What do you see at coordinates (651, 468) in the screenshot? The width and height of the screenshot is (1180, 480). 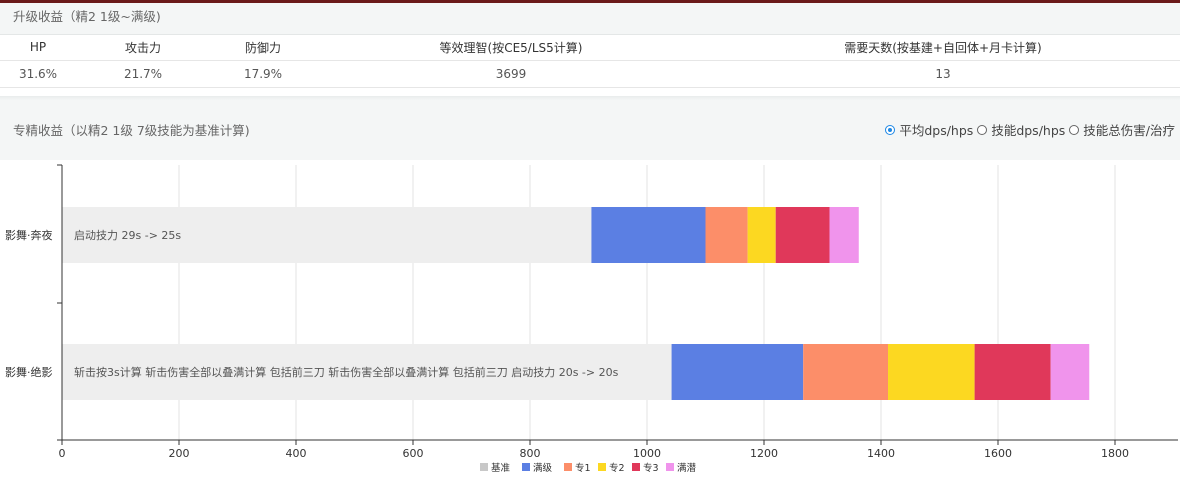 I see `legend-label: 专3` at bounding box center [651, 468].